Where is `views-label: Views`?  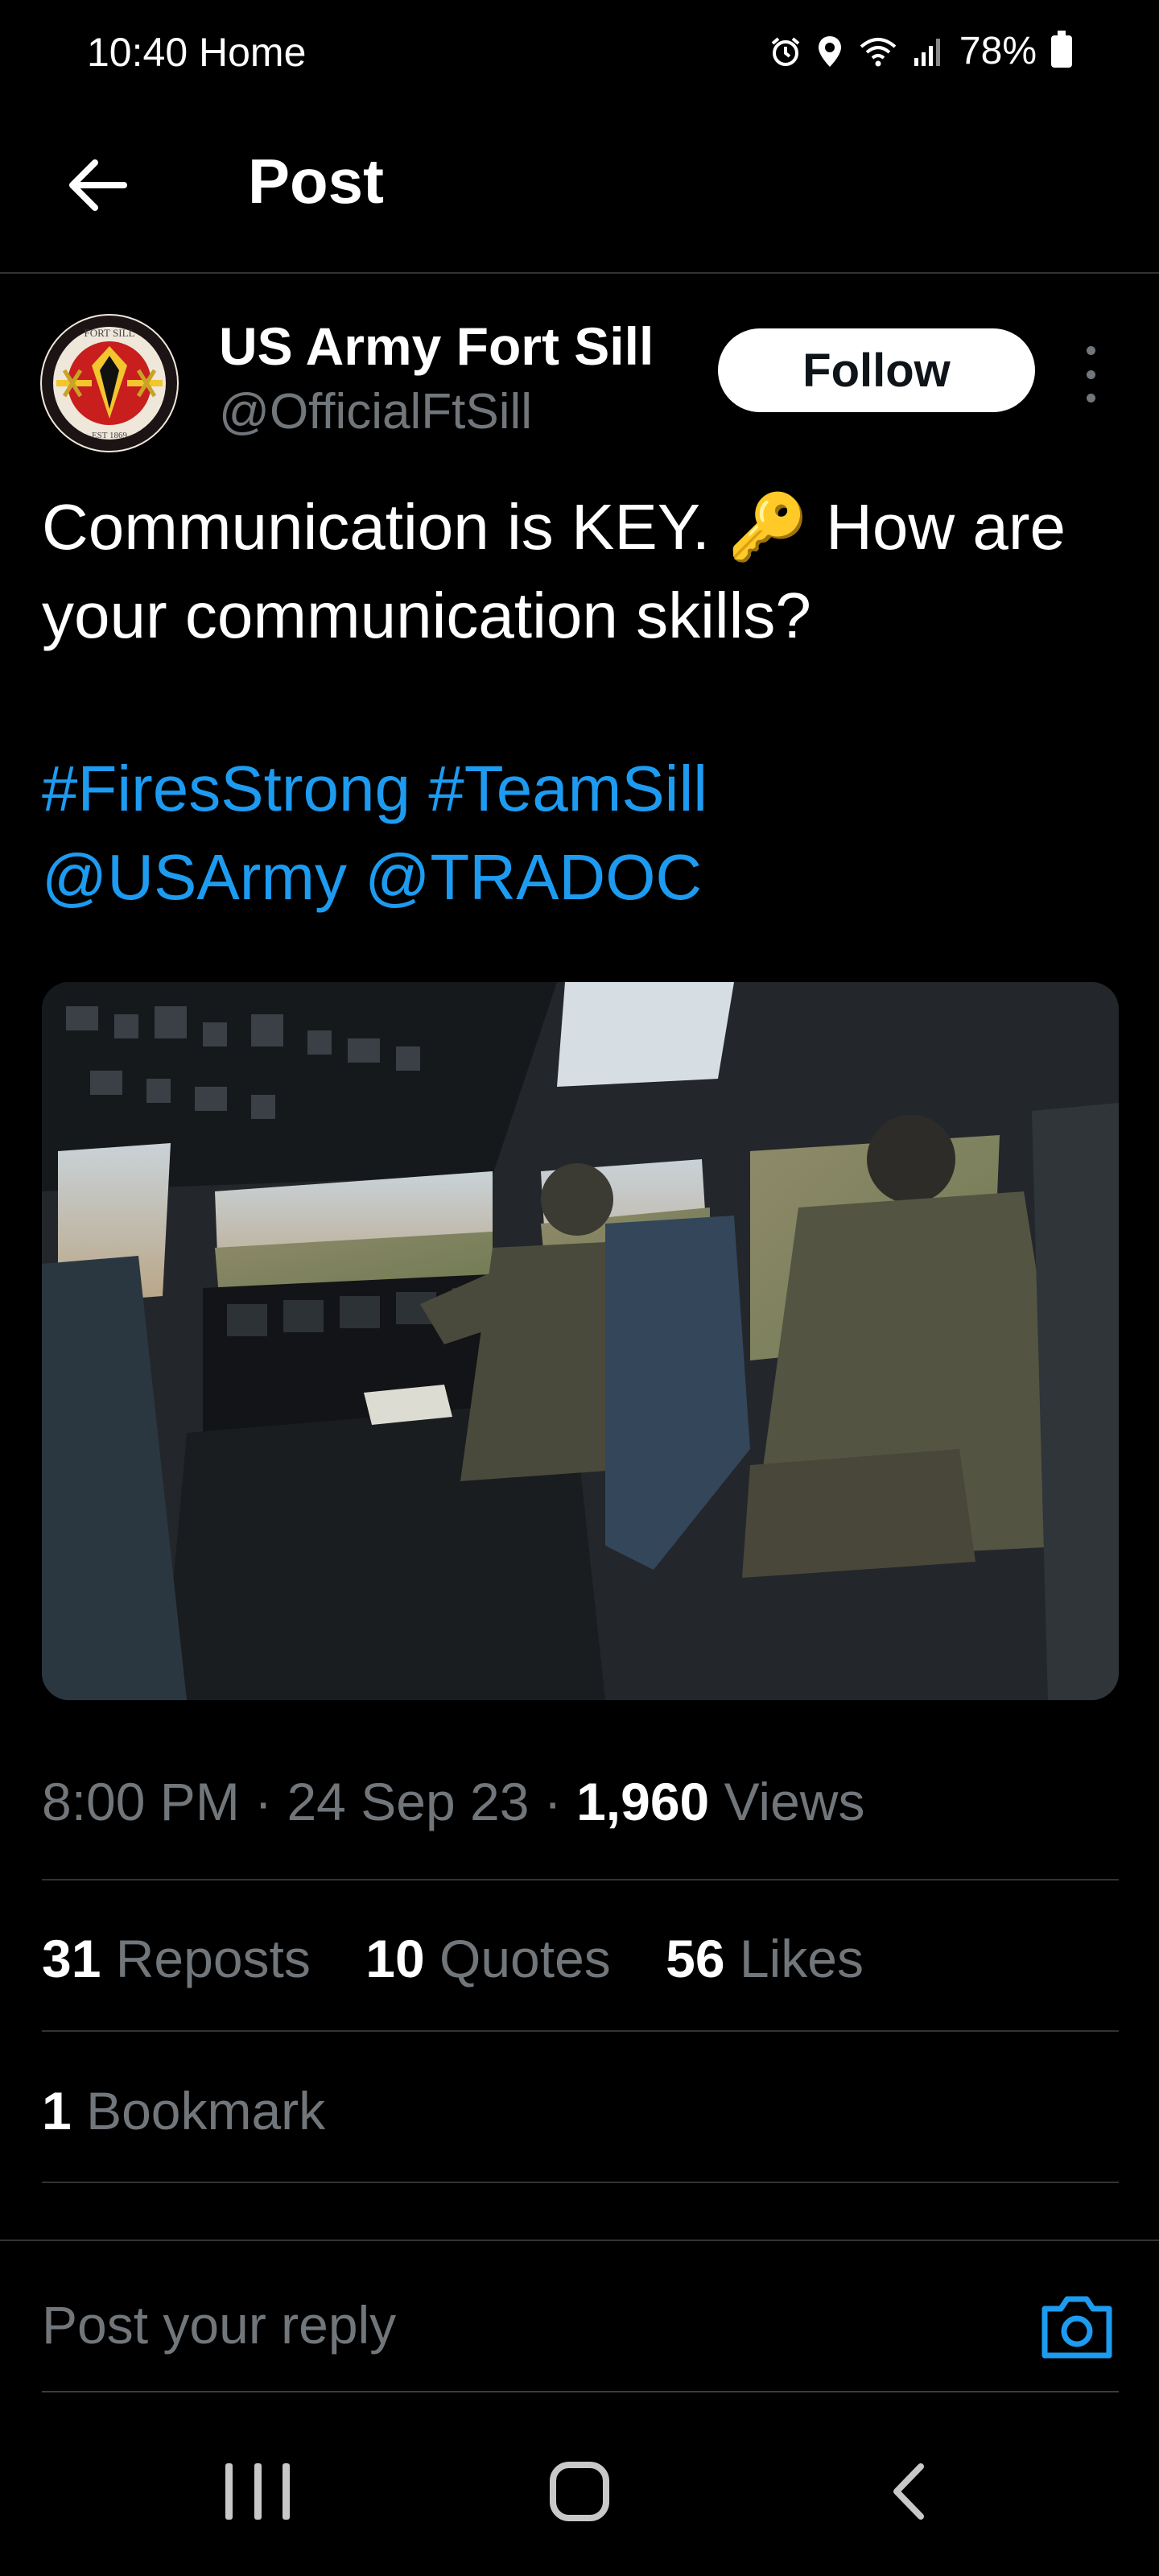
views-label: Views is located at coordinates (794, 1801).